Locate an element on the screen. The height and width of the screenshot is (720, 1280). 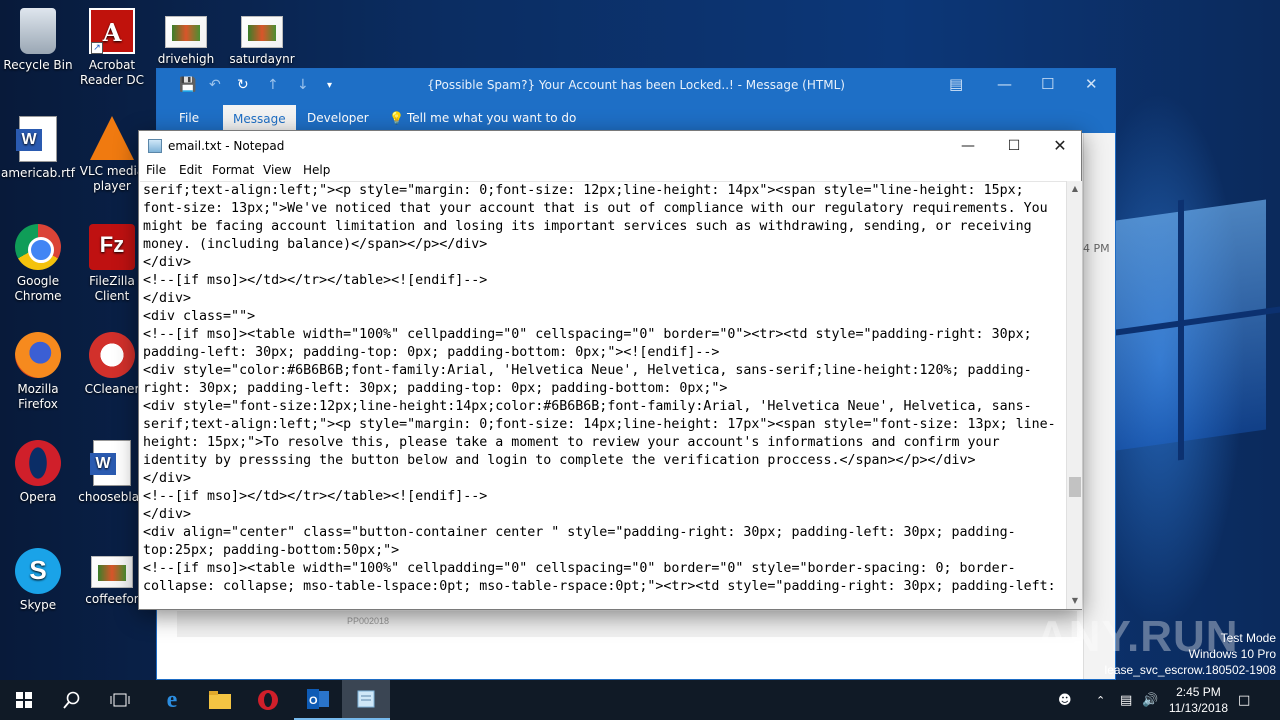
windows-start-icon is located at coordinates (24, 700).